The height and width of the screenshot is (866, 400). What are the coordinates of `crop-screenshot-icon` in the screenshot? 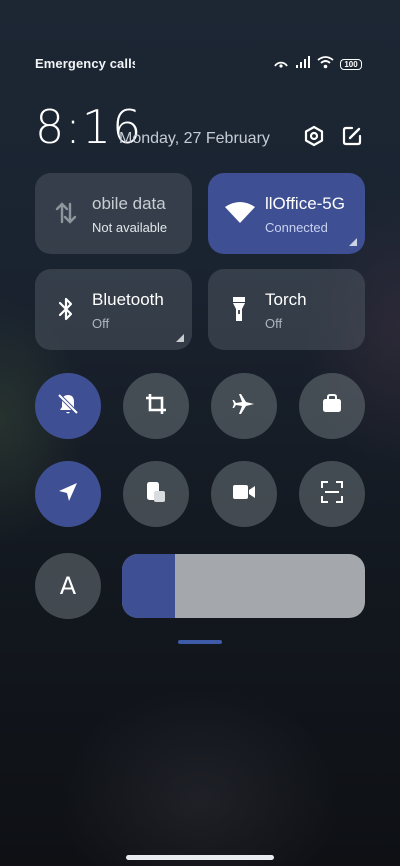 It's located at (156, 406).